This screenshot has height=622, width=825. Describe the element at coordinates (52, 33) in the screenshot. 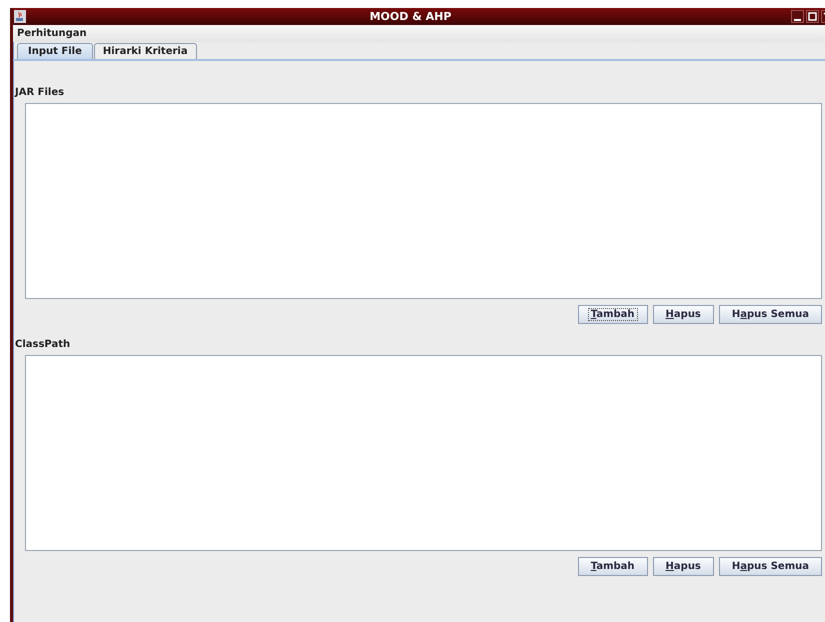

I see `menu-item: Perhitungan` at that location.